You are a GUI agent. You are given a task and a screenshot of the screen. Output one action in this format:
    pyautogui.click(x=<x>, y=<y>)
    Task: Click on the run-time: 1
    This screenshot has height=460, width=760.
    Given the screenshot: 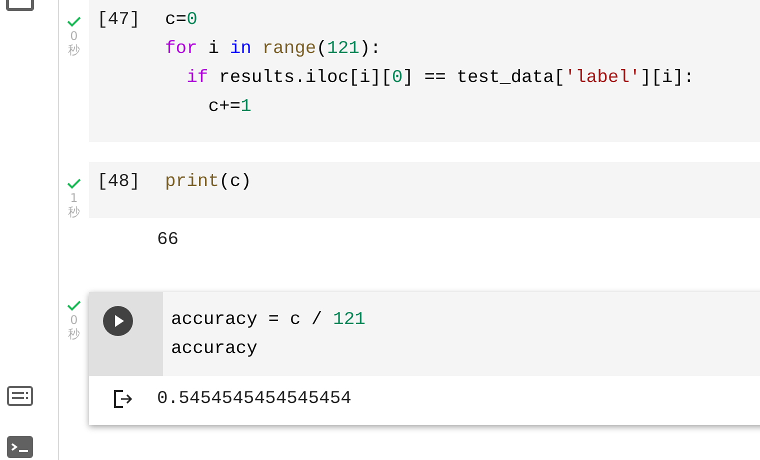 What is the action you would take?
    pyautogui.click(x=74, y=198)
    